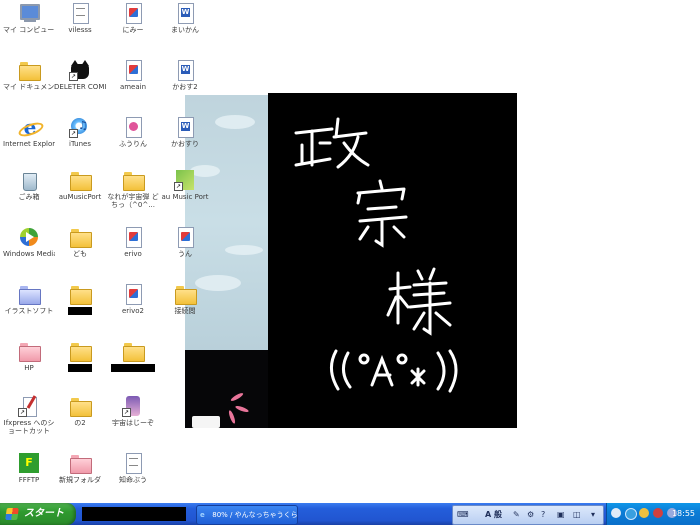 This screenshot has height=525, width=700. What do you see at coordinates (29, 18) in the screenshot?
I see `my-computer-icon-item: マイ コンピュータ` at bounding box center [29, 18].